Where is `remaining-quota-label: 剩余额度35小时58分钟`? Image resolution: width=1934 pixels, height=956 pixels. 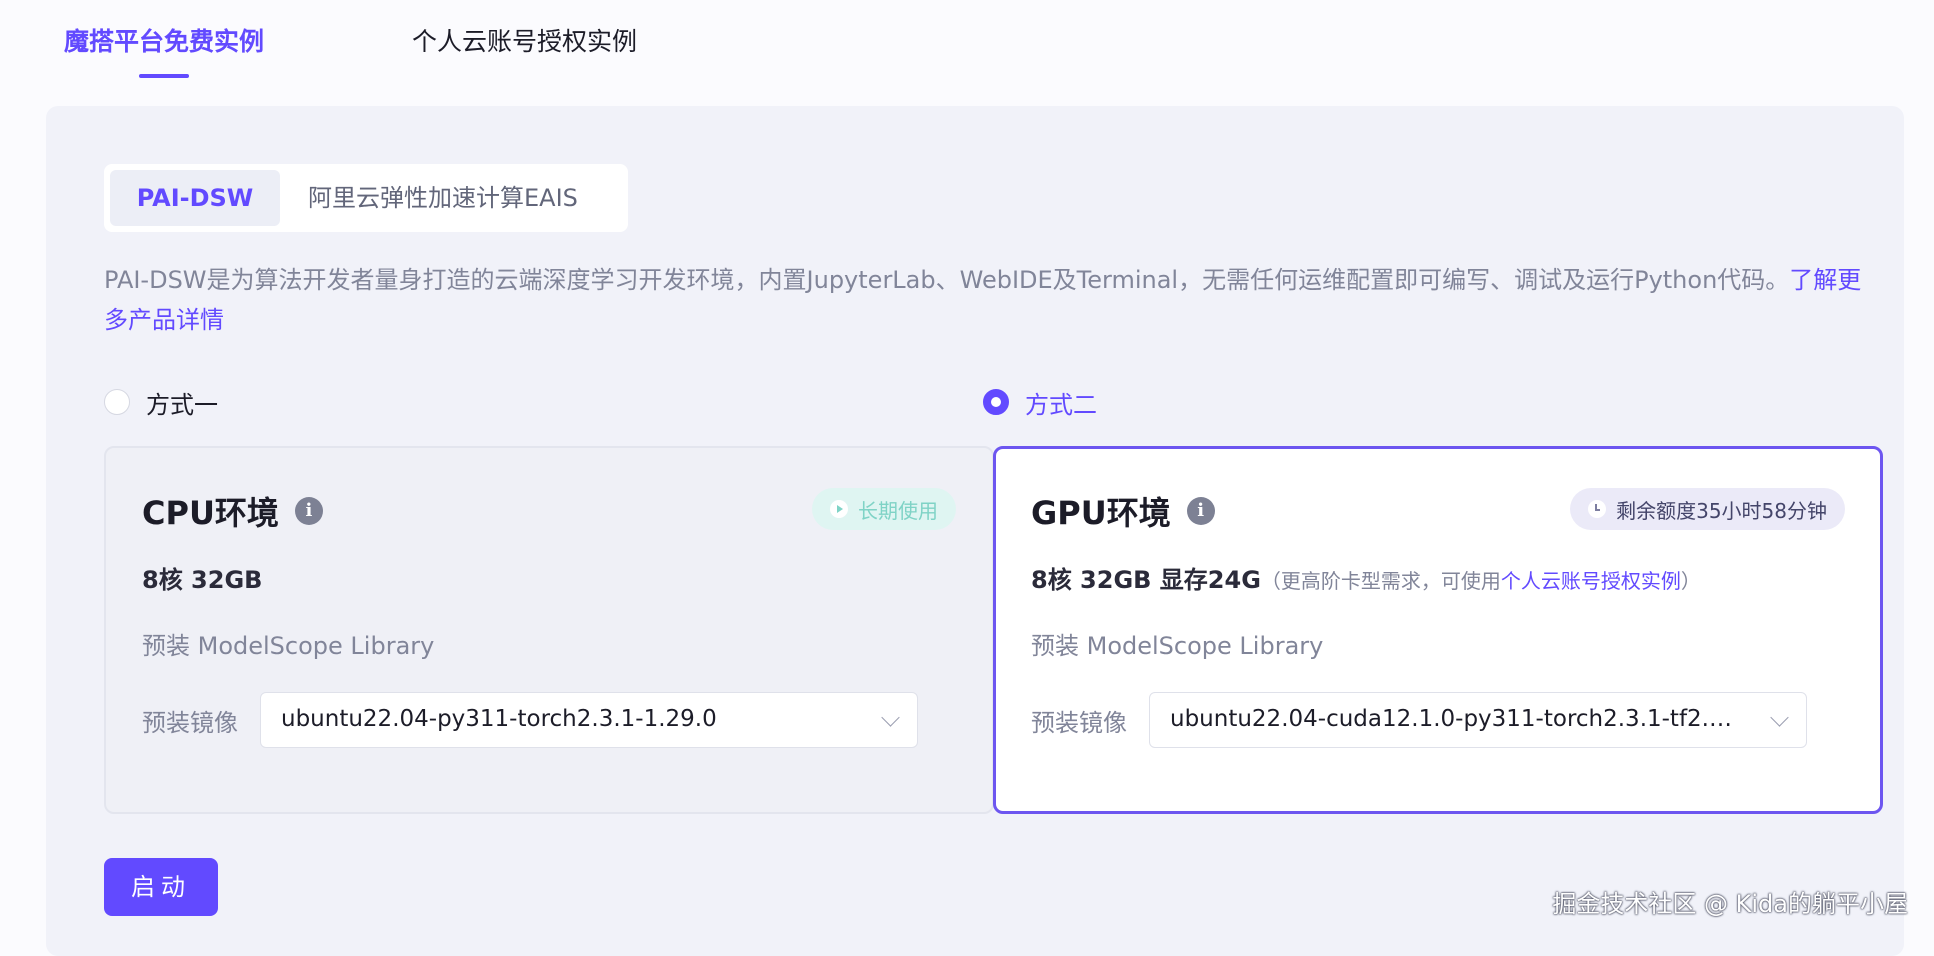
remaining-quota-label: 剩余额度35小时58分钟 is located at coordinates (1721, 510).